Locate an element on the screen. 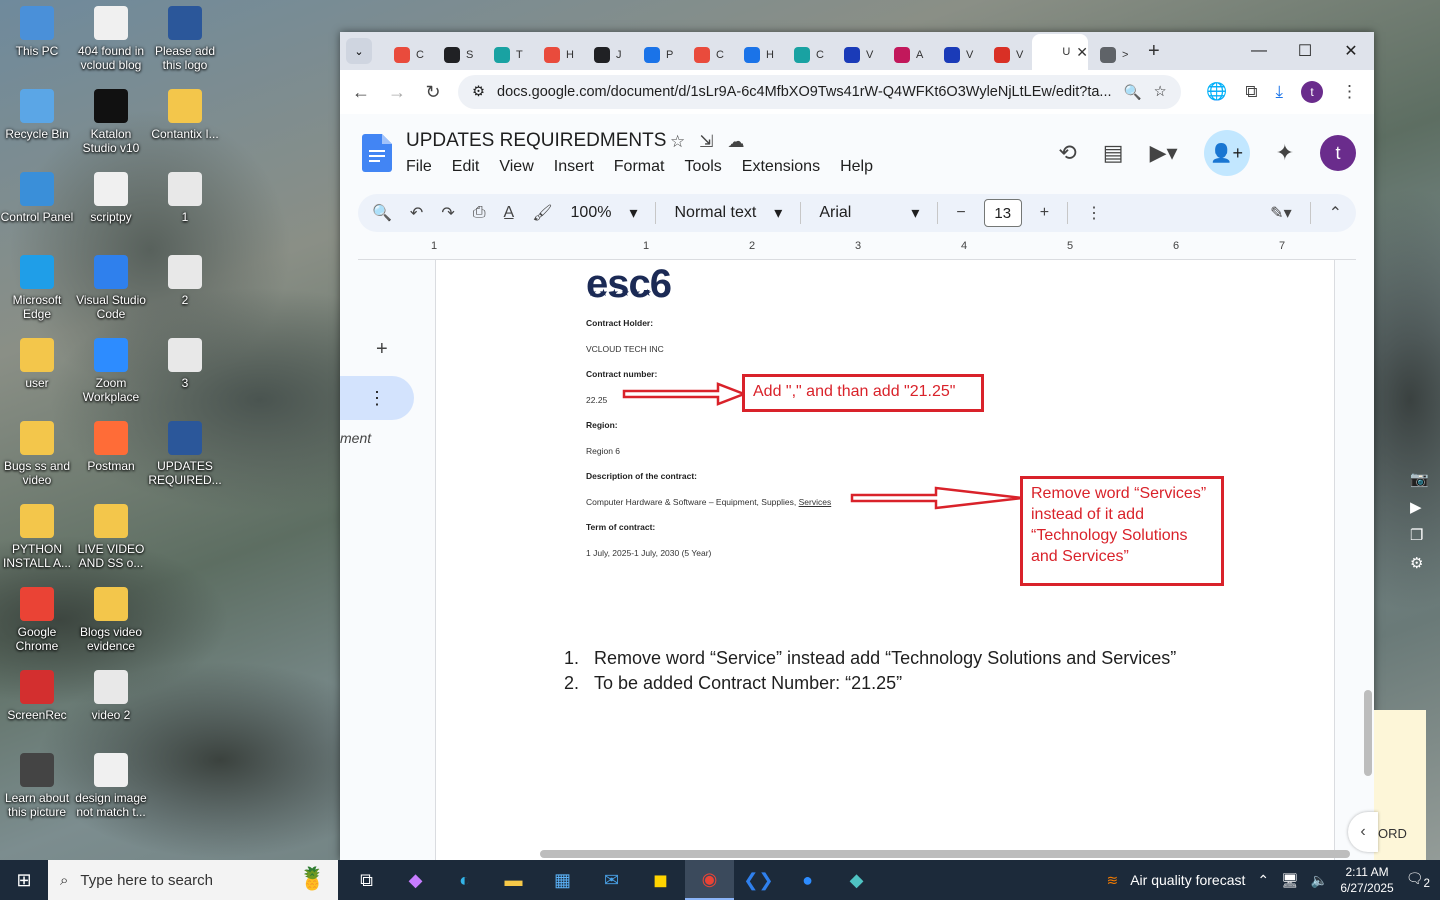 The width and height of the screenshot is (1440, 900). copilot-icon: ◆ is located at coordinates (415, 880).